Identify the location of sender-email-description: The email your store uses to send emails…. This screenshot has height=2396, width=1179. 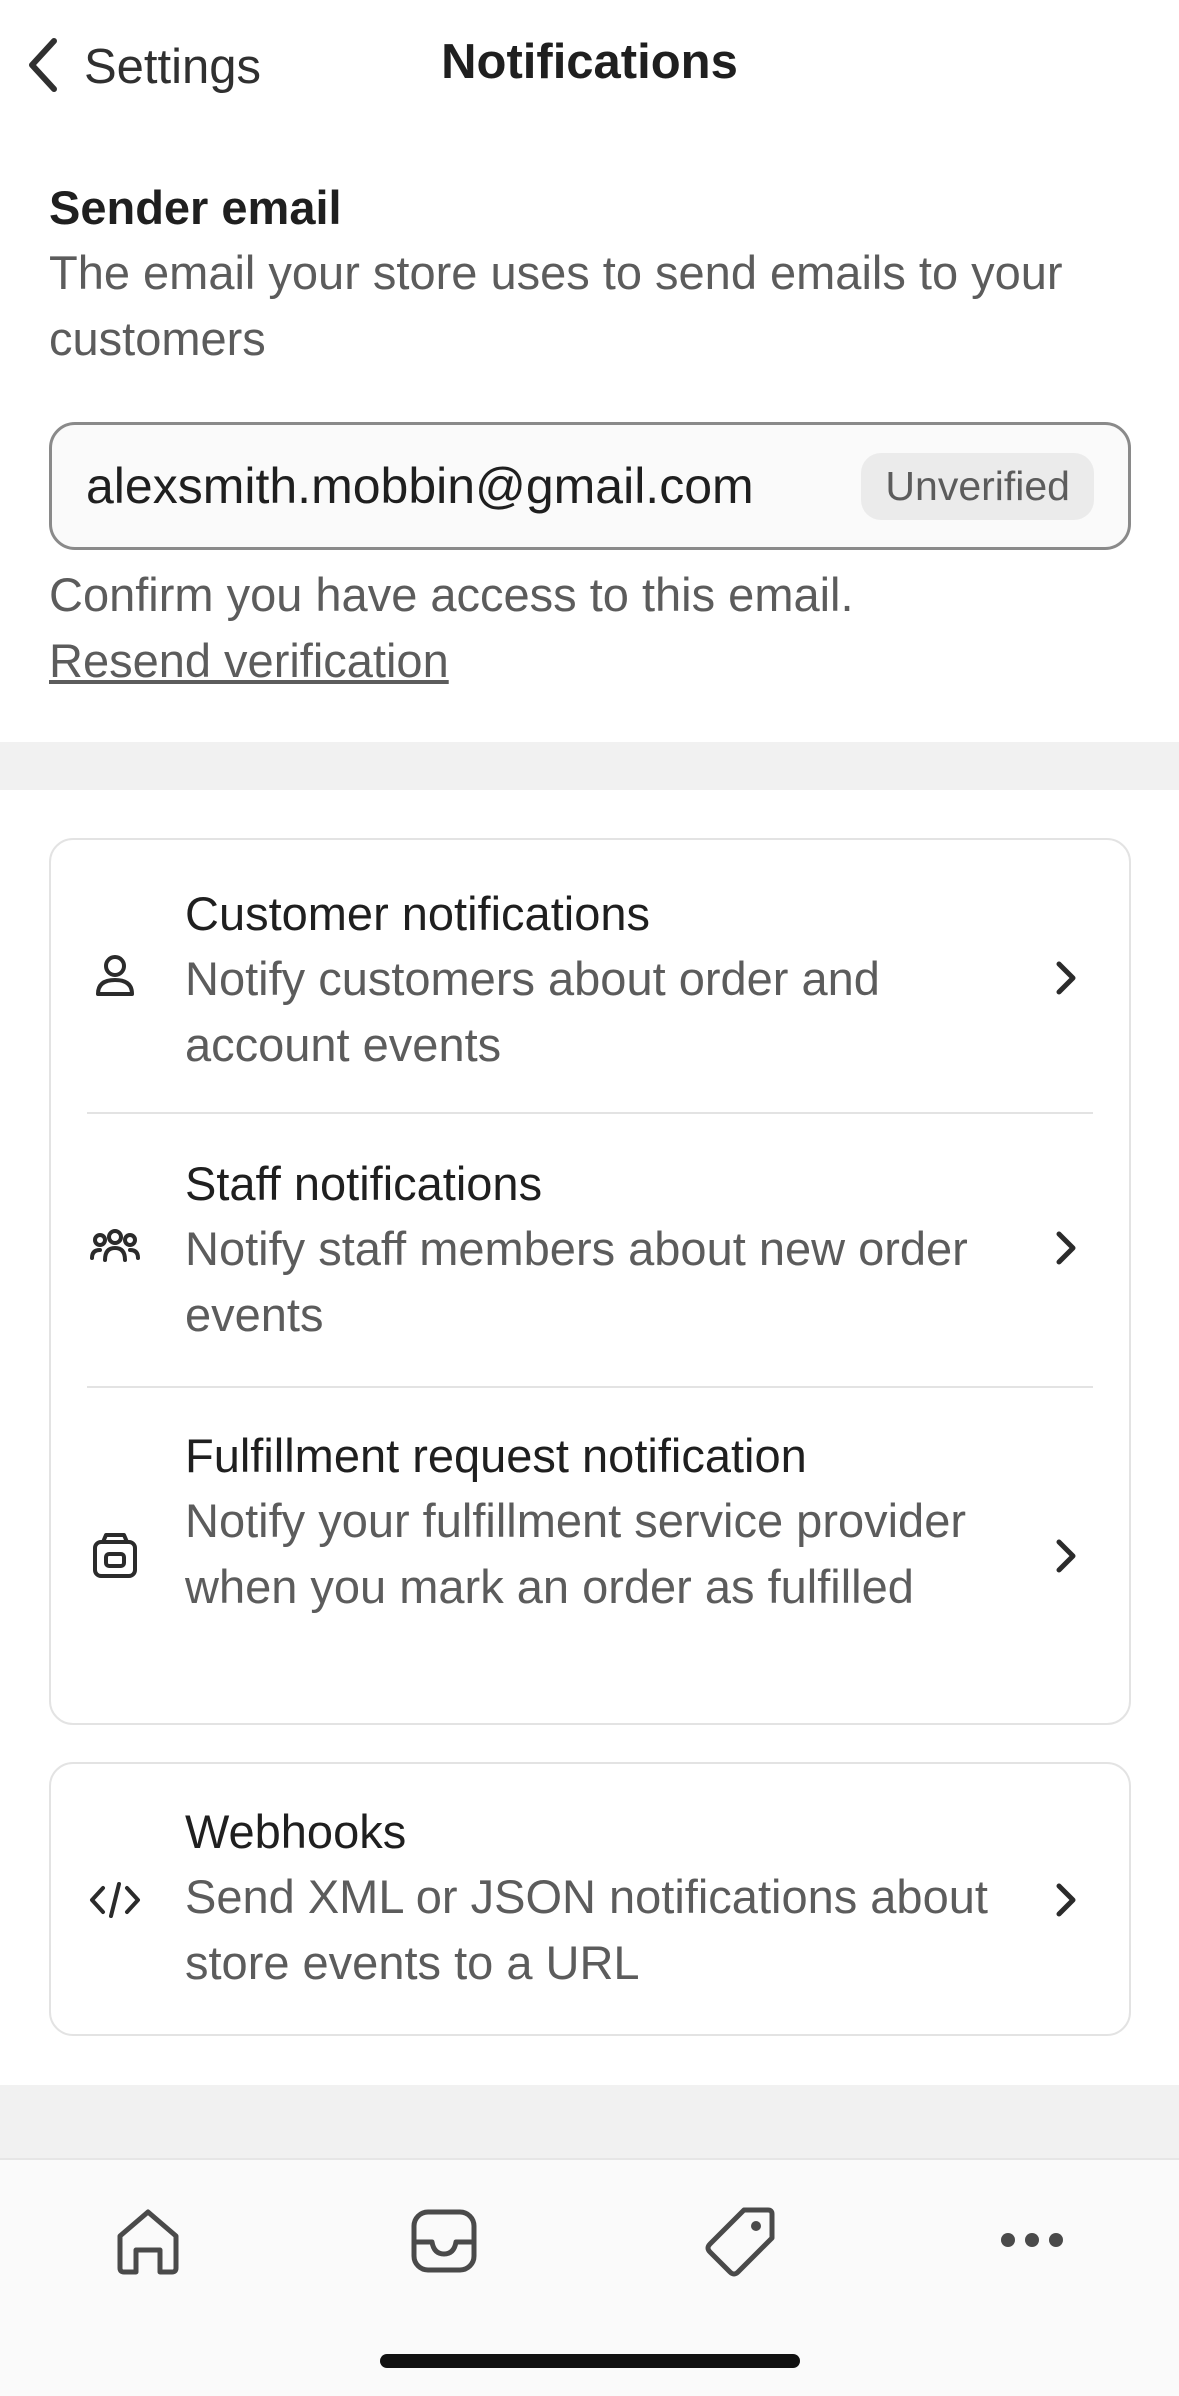
(556, 305).